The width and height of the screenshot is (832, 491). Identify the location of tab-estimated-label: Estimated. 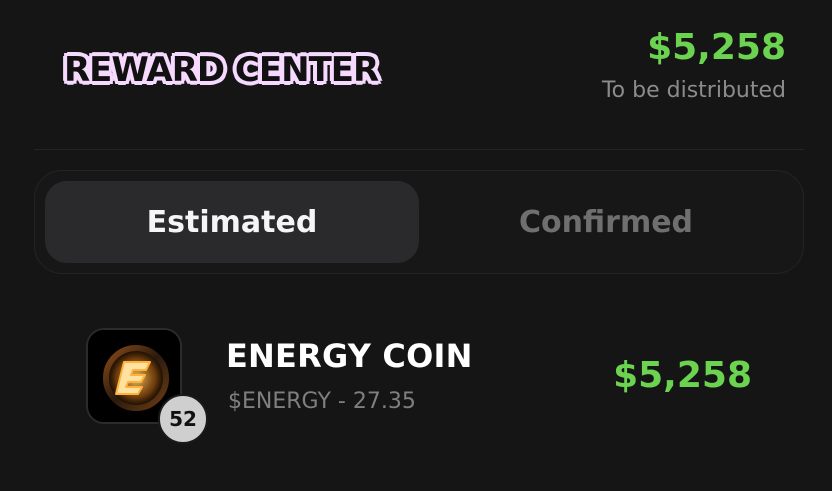
(232, 222).